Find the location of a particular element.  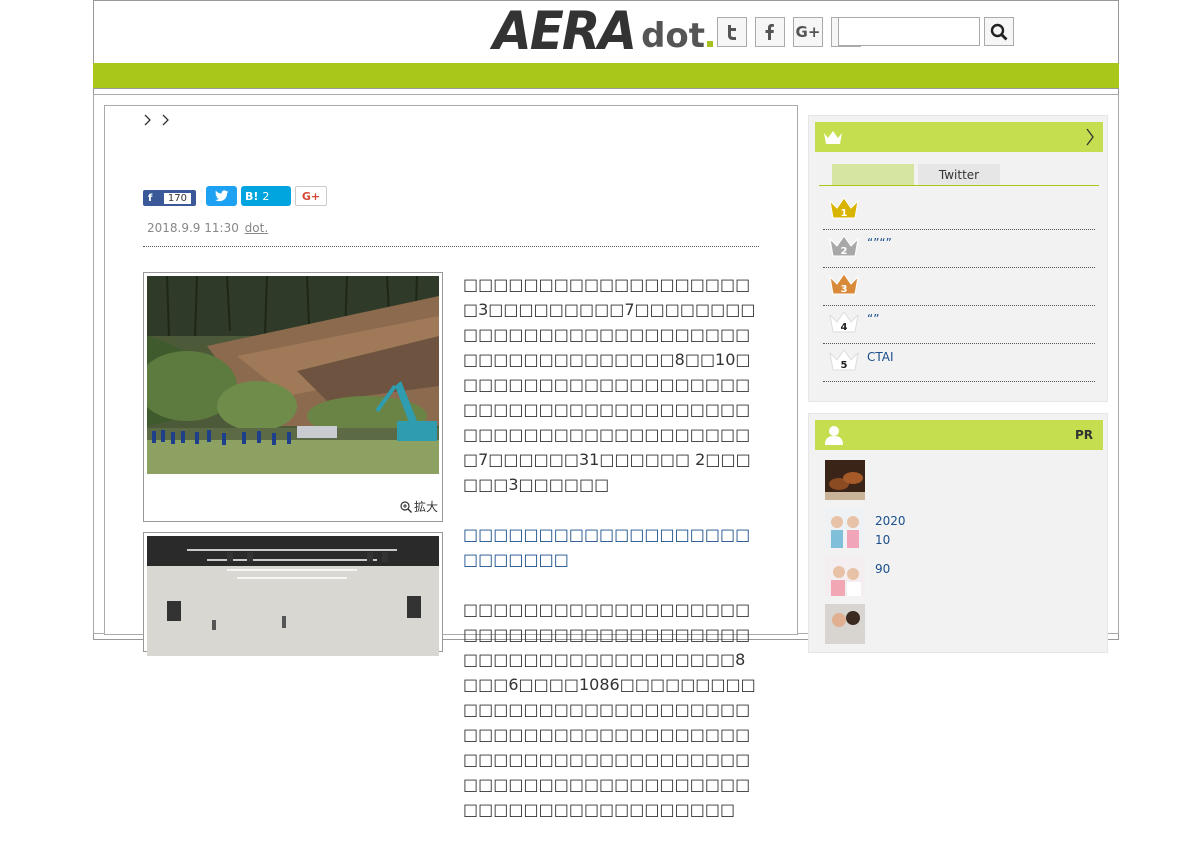

hall-photo is located at coordinates (293, 596).